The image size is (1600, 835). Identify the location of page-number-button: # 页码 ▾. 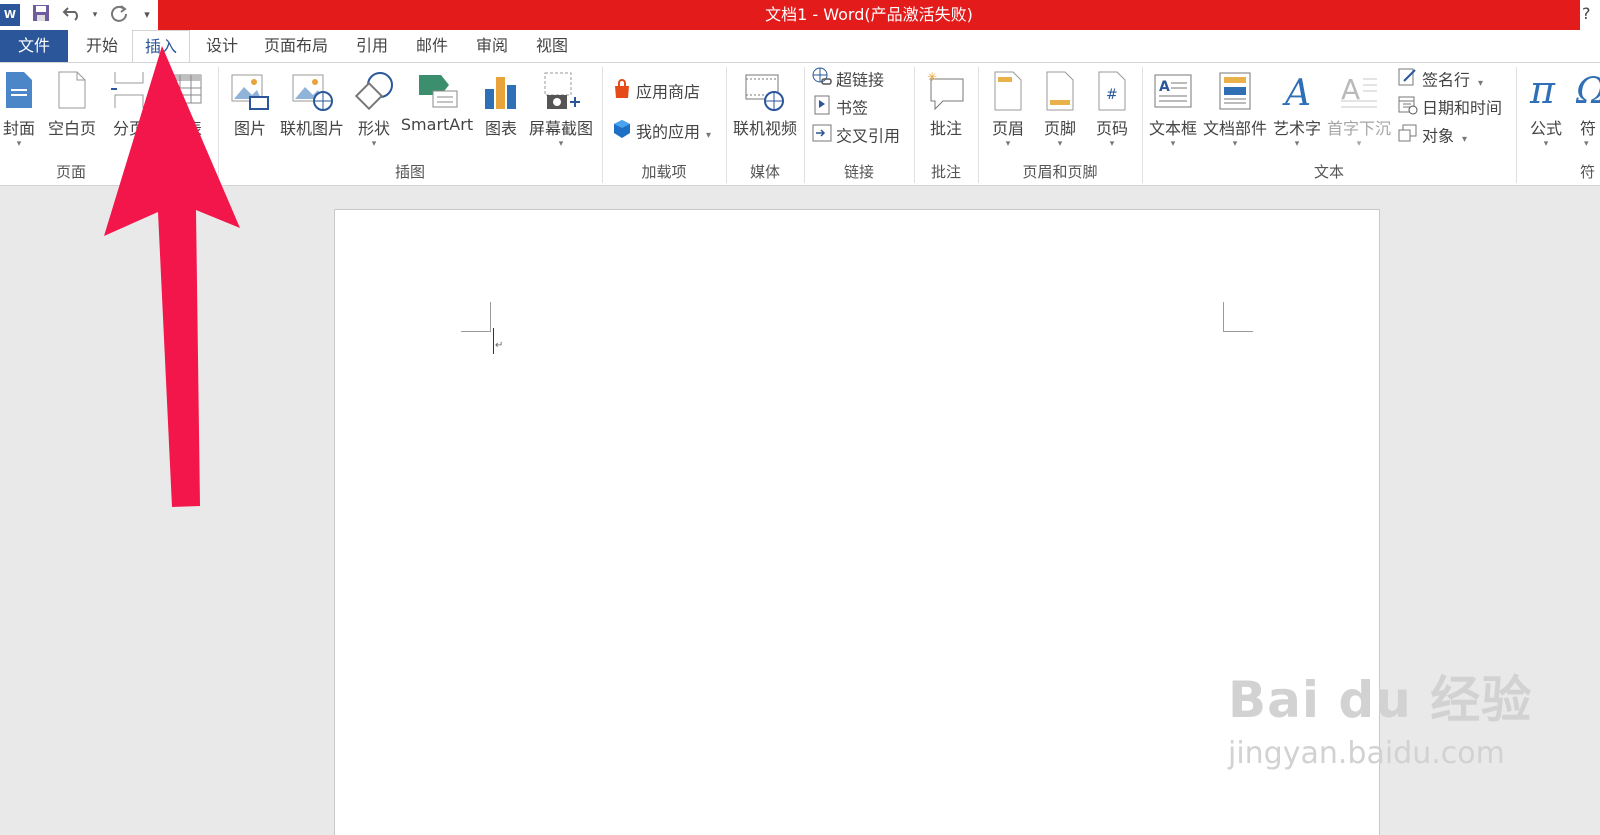
(1112, 112).